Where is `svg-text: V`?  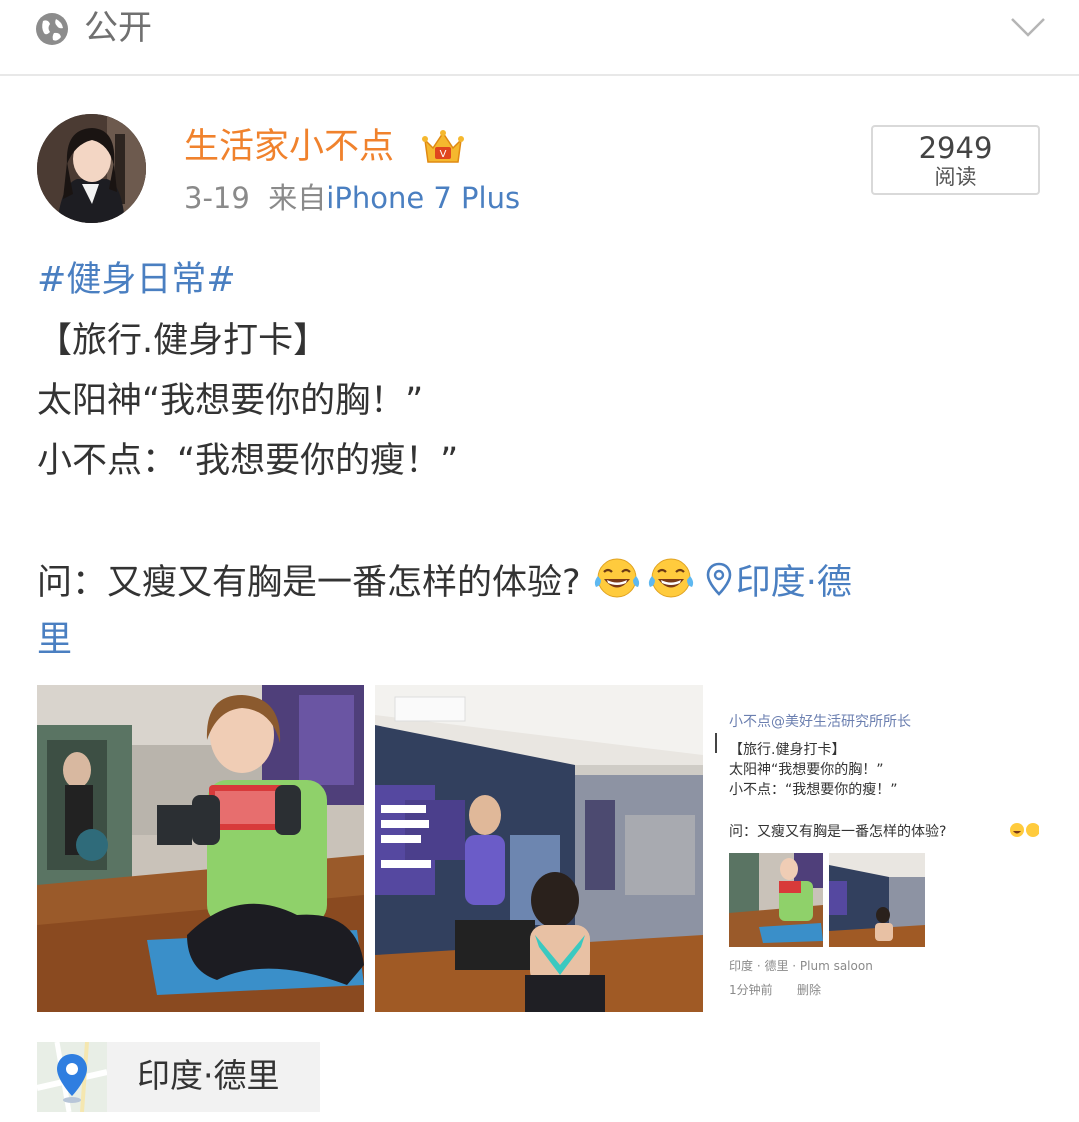
svg-text: V is located at coordinates (443, 154).